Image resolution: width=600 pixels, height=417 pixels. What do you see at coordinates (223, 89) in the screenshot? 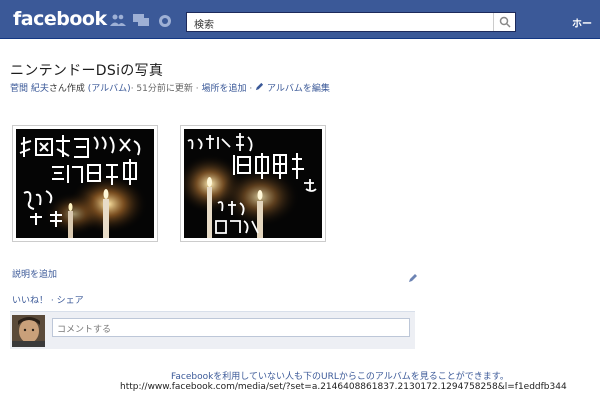
I see `add-place-link: 場所を追加` at bounding box center [223, 89].